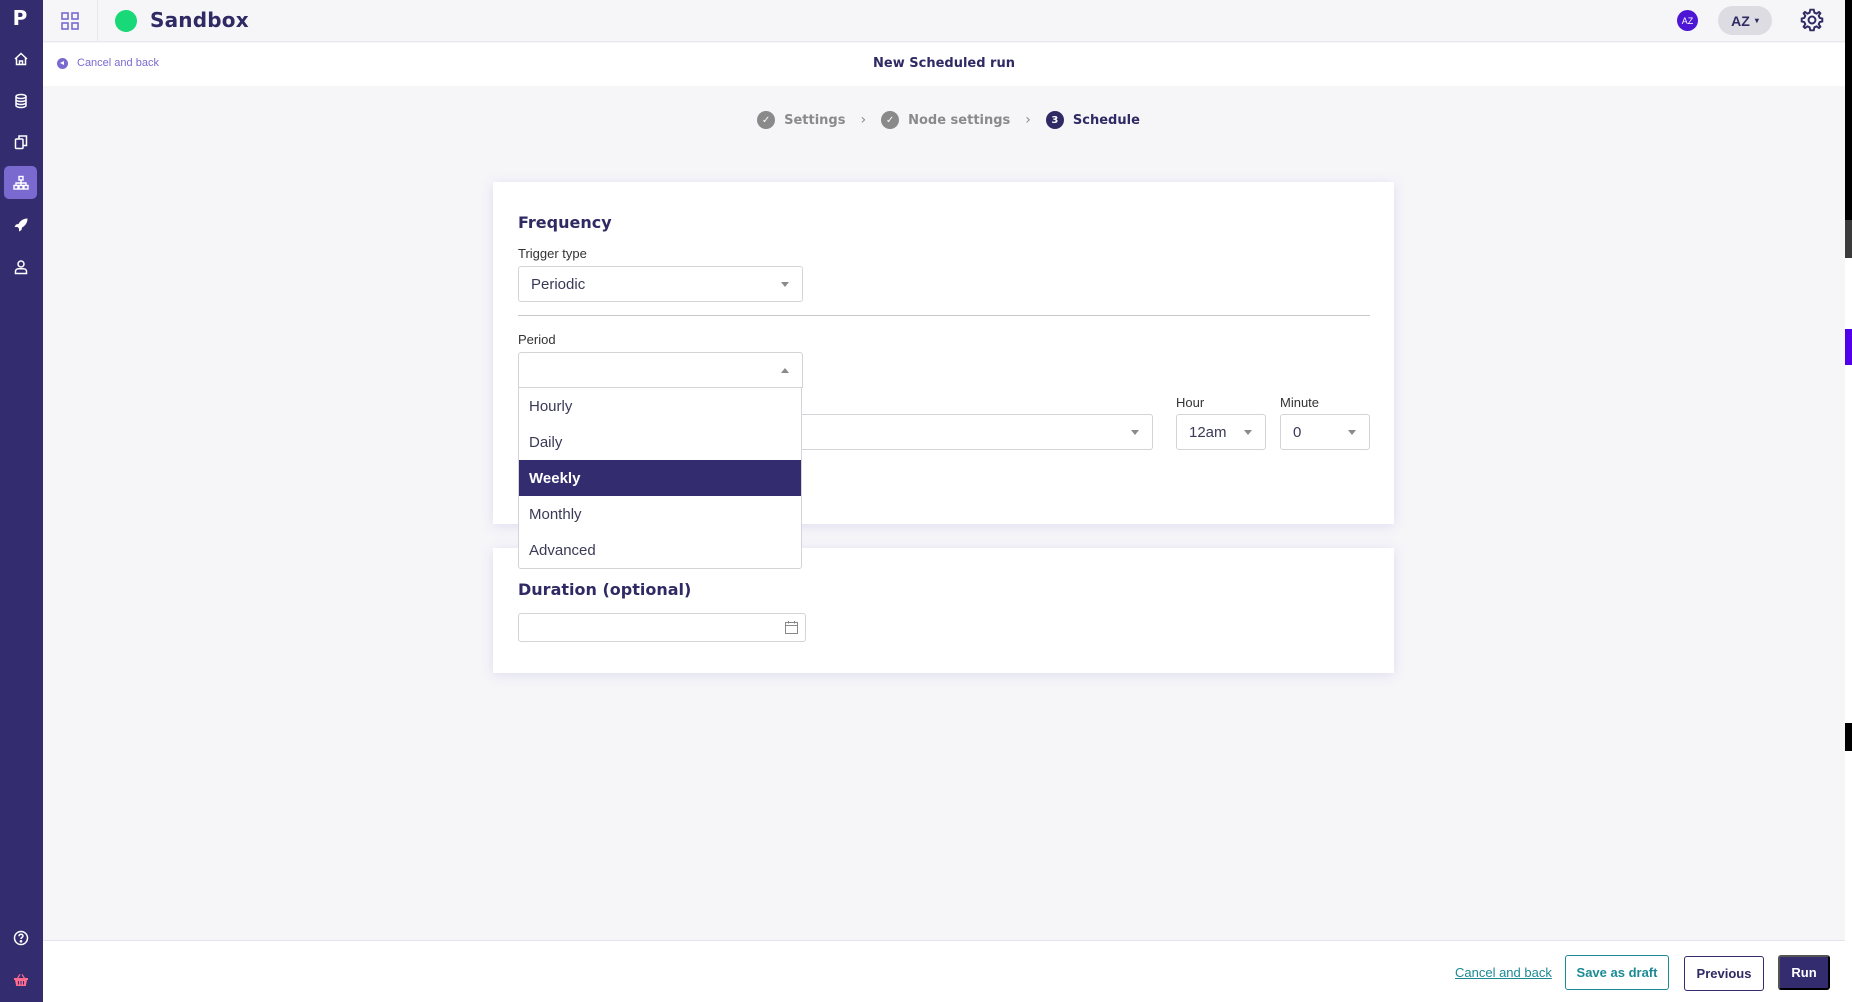 The height and width of the screenshot is (1002, 1852). Describe the element at coordinates (944, 315) in the screenshot. I see `divider` at that location.